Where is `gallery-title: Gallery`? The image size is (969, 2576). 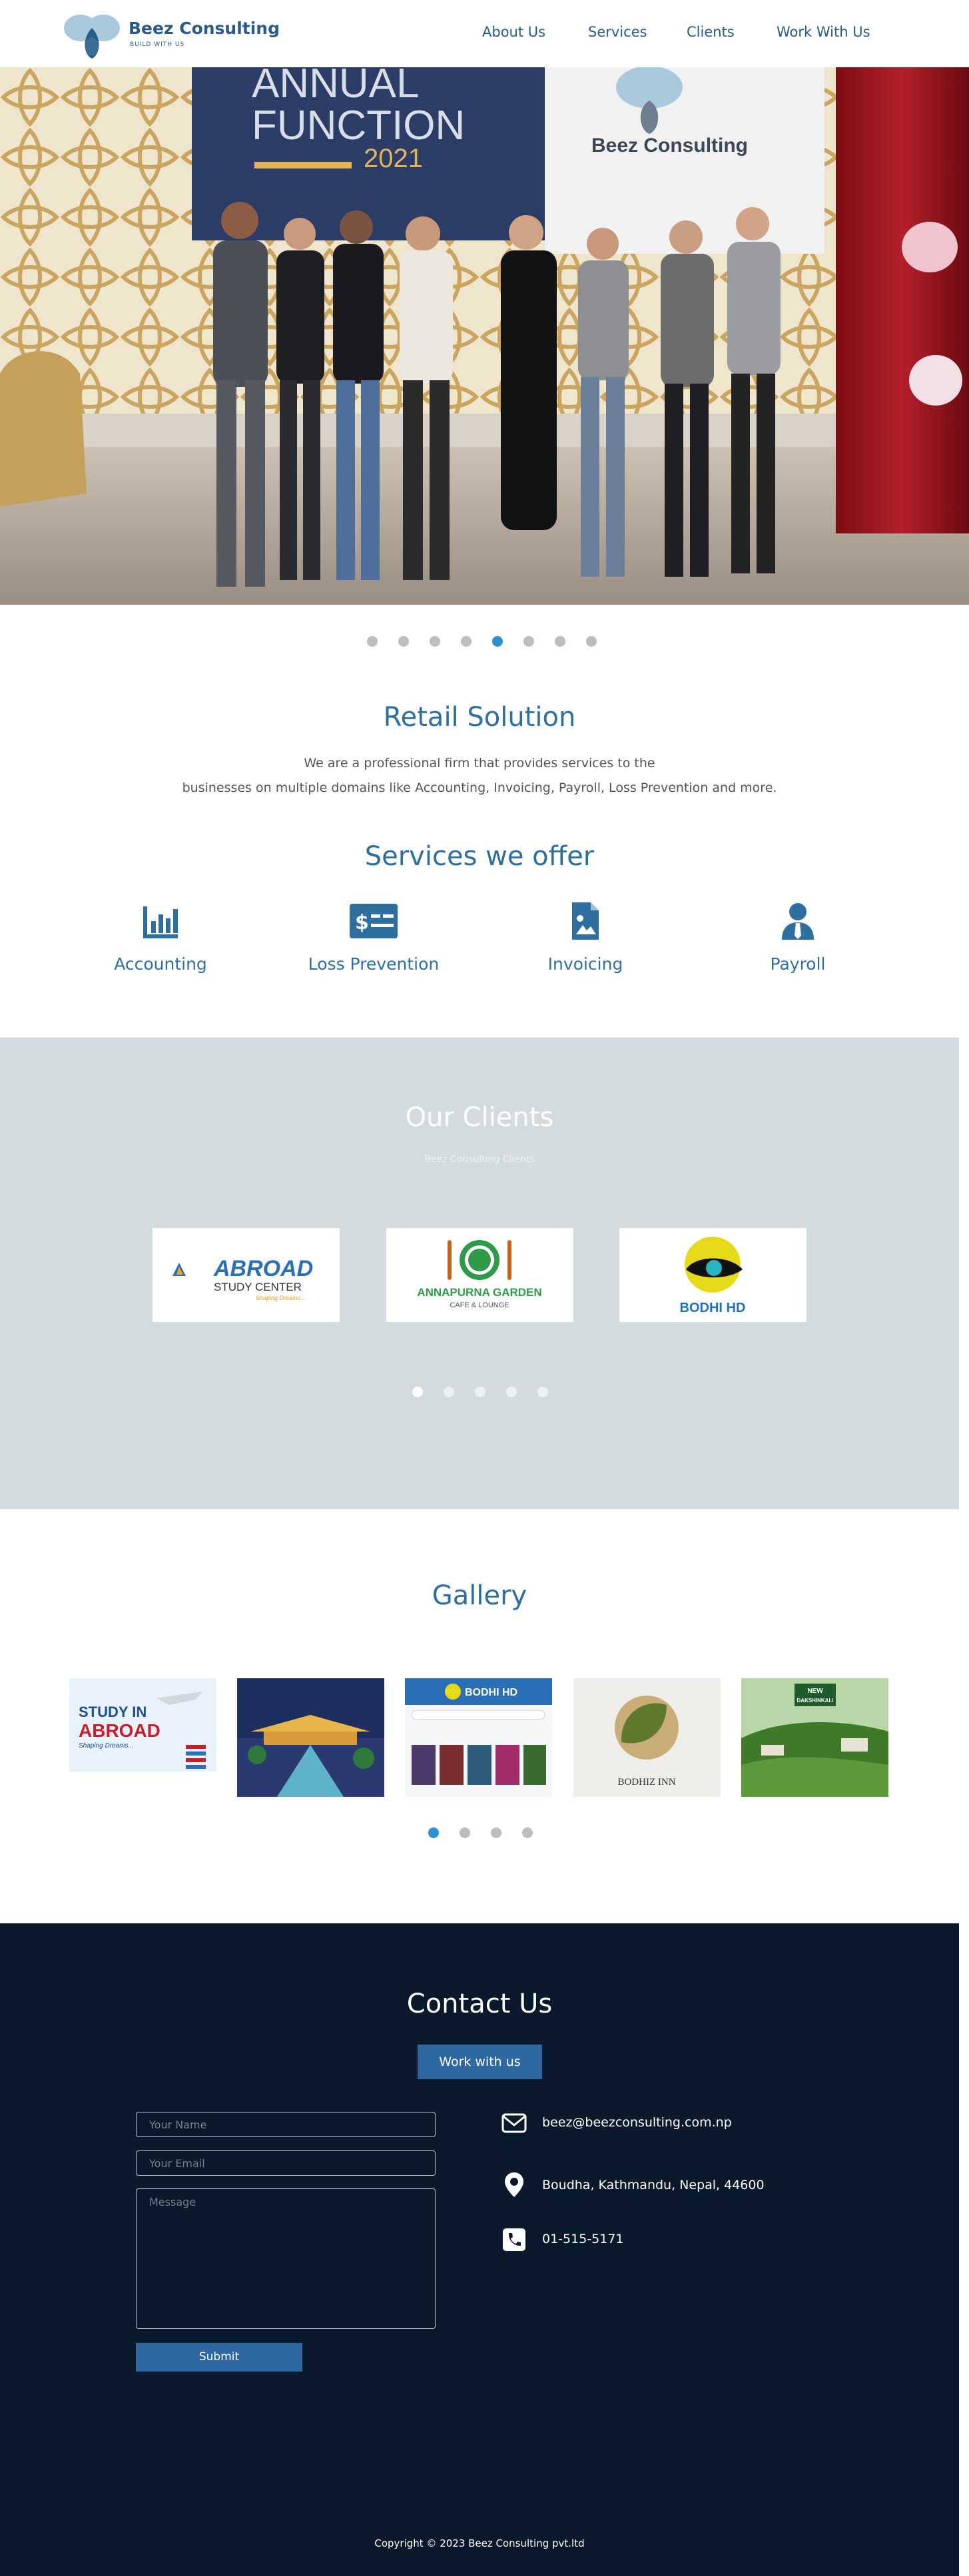
gallery-title: Gallery is located at coordinates (479, 1595).